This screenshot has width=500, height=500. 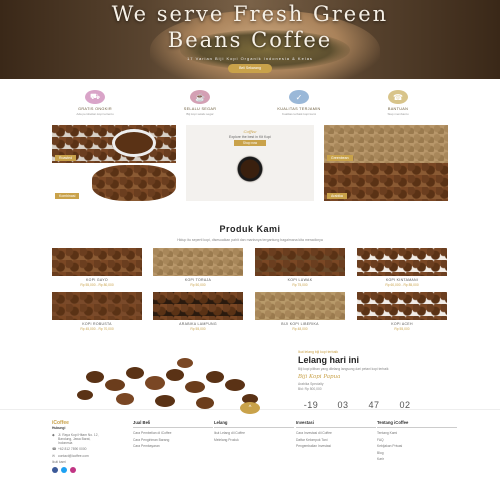 I want to click on footer-email-text: contact@icoffee.com, so click(x=73, y=455).